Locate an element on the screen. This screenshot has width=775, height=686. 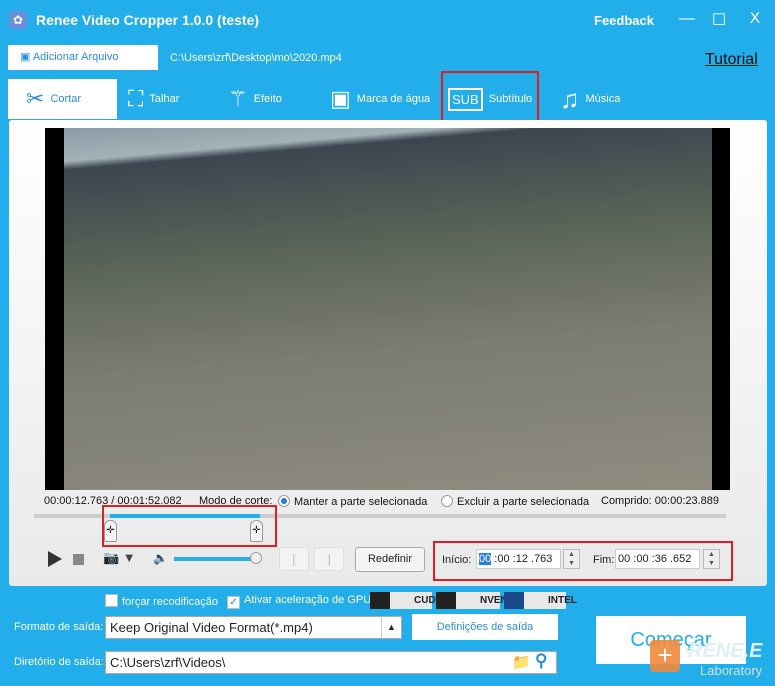
format-label: Formato de saída: is located at coordinates (59, 627).